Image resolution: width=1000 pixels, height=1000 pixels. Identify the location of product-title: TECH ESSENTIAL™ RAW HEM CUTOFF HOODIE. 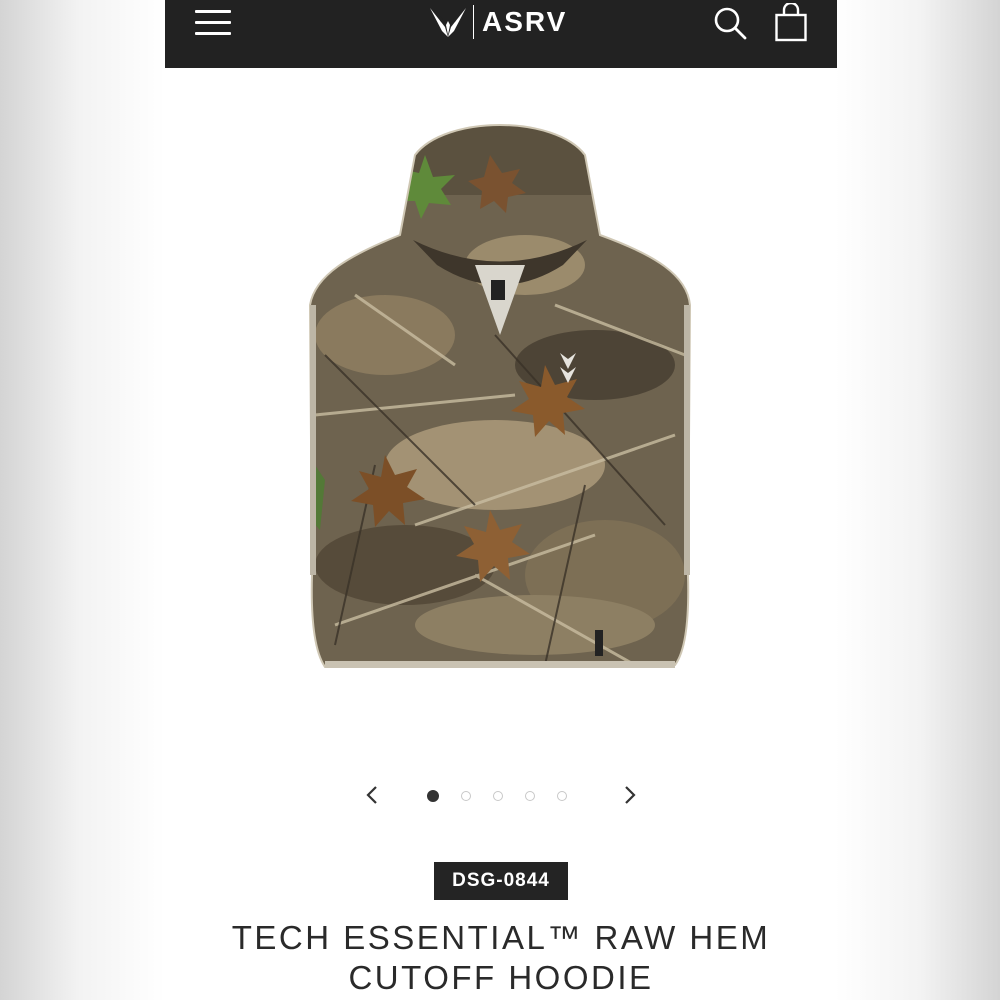
(501, 958).